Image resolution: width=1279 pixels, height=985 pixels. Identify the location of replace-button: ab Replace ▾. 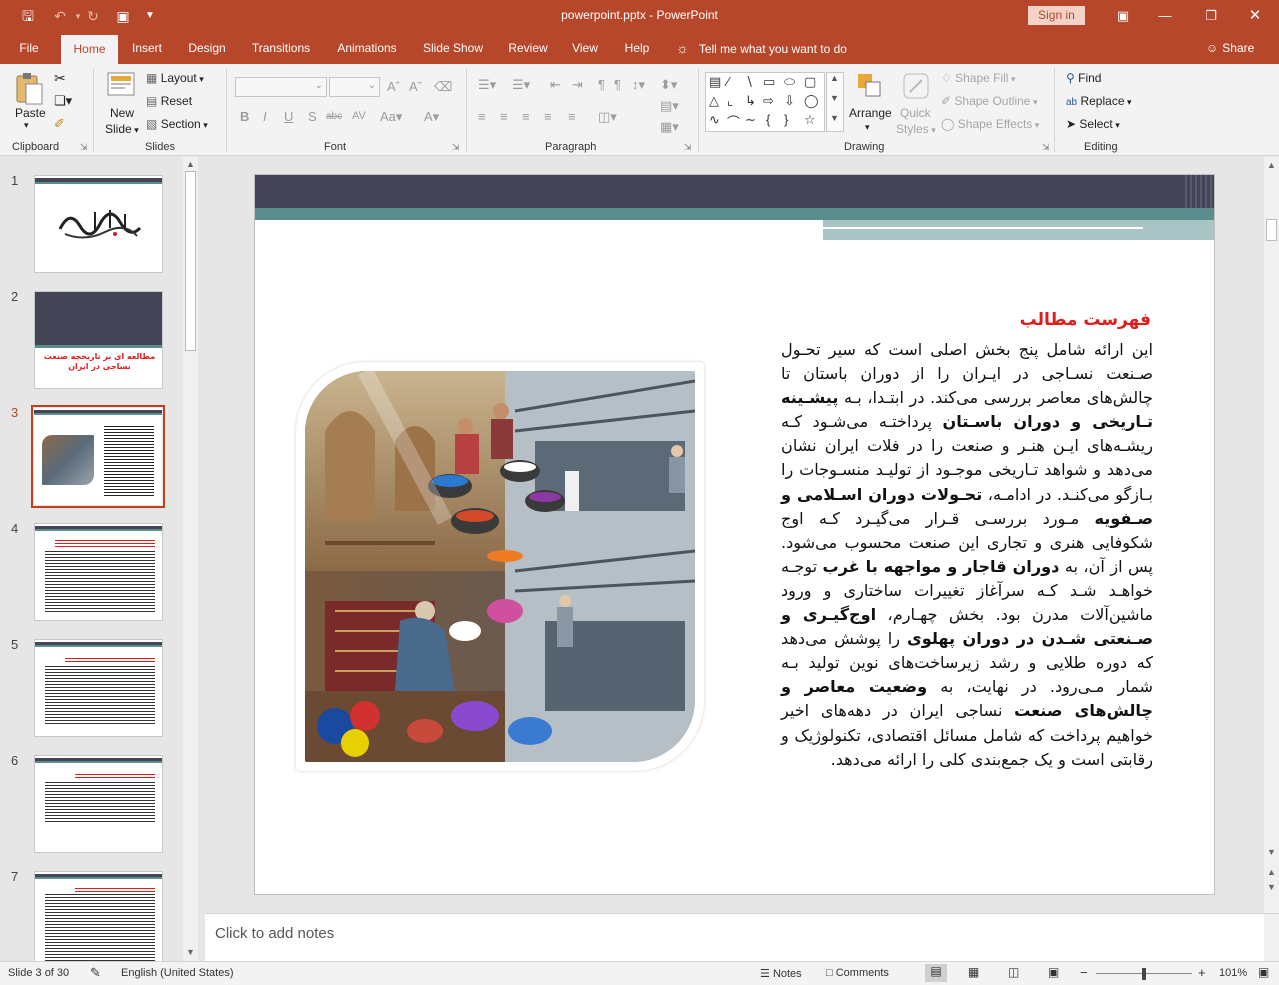
(1099, 101).